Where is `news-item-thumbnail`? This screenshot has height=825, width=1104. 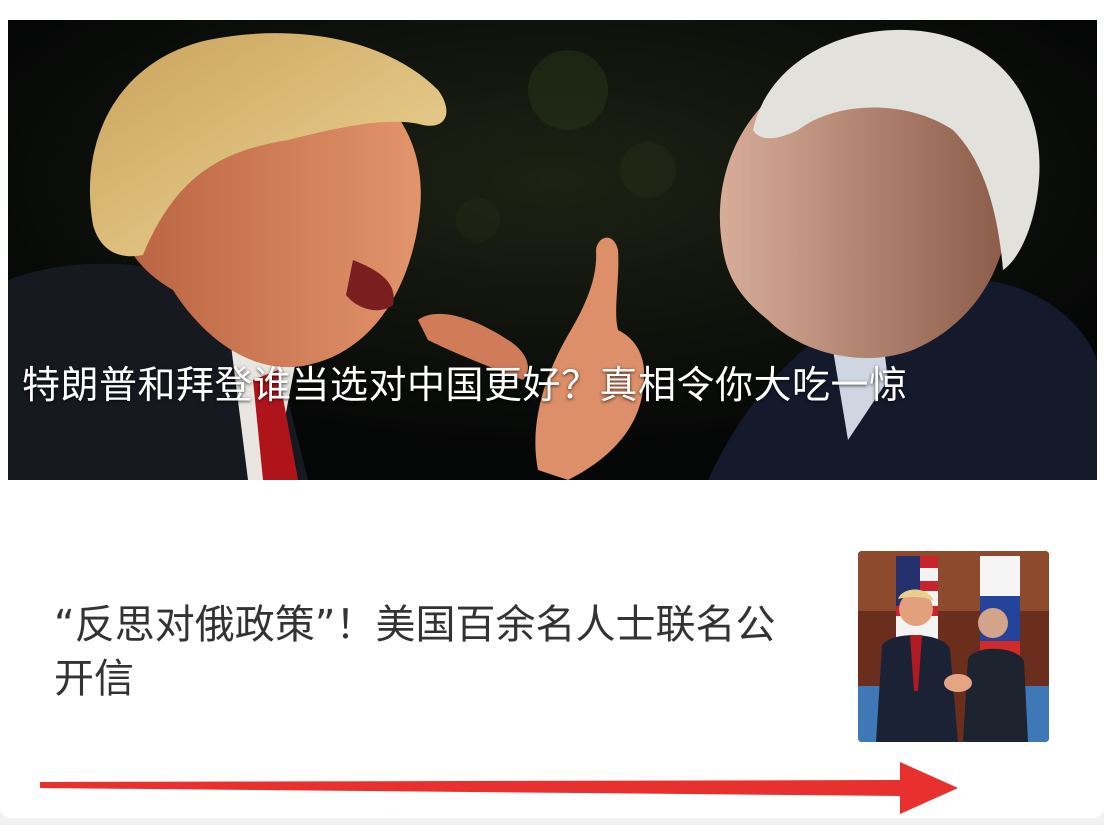
news-item-thumbnail is located at coordinates (953, 646).